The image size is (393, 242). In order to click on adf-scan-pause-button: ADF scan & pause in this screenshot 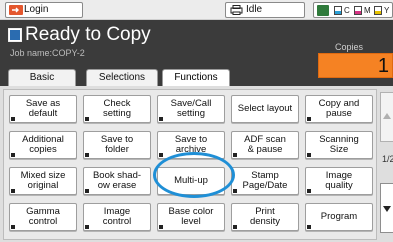, I will do `click(265, 145)`.